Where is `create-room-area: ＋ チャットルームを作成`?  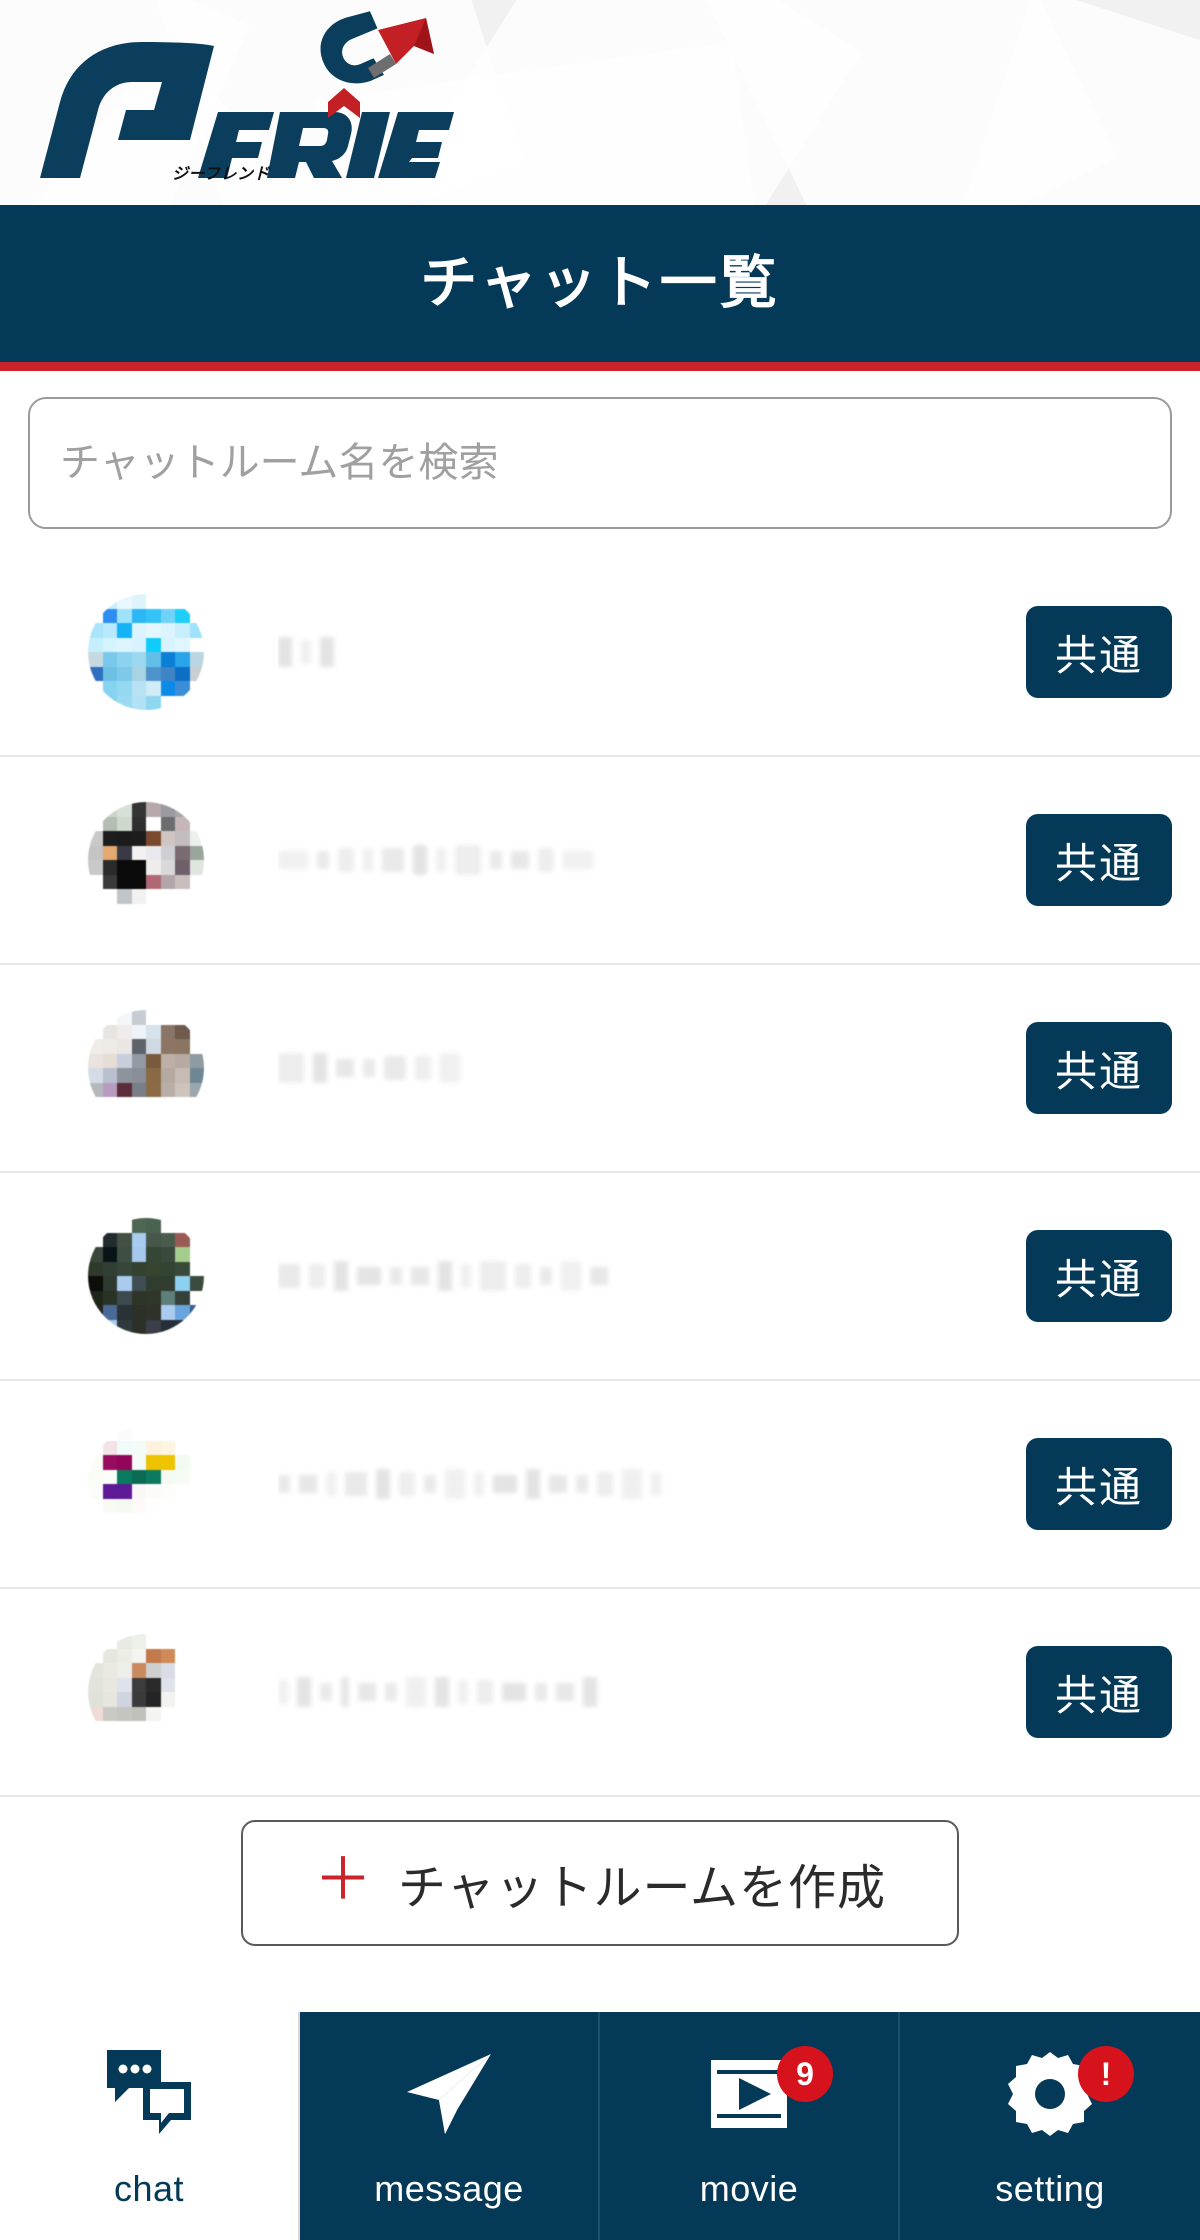
create-room-area: ＋ チャットルームを作成 is located at coordinates (600, 1883).